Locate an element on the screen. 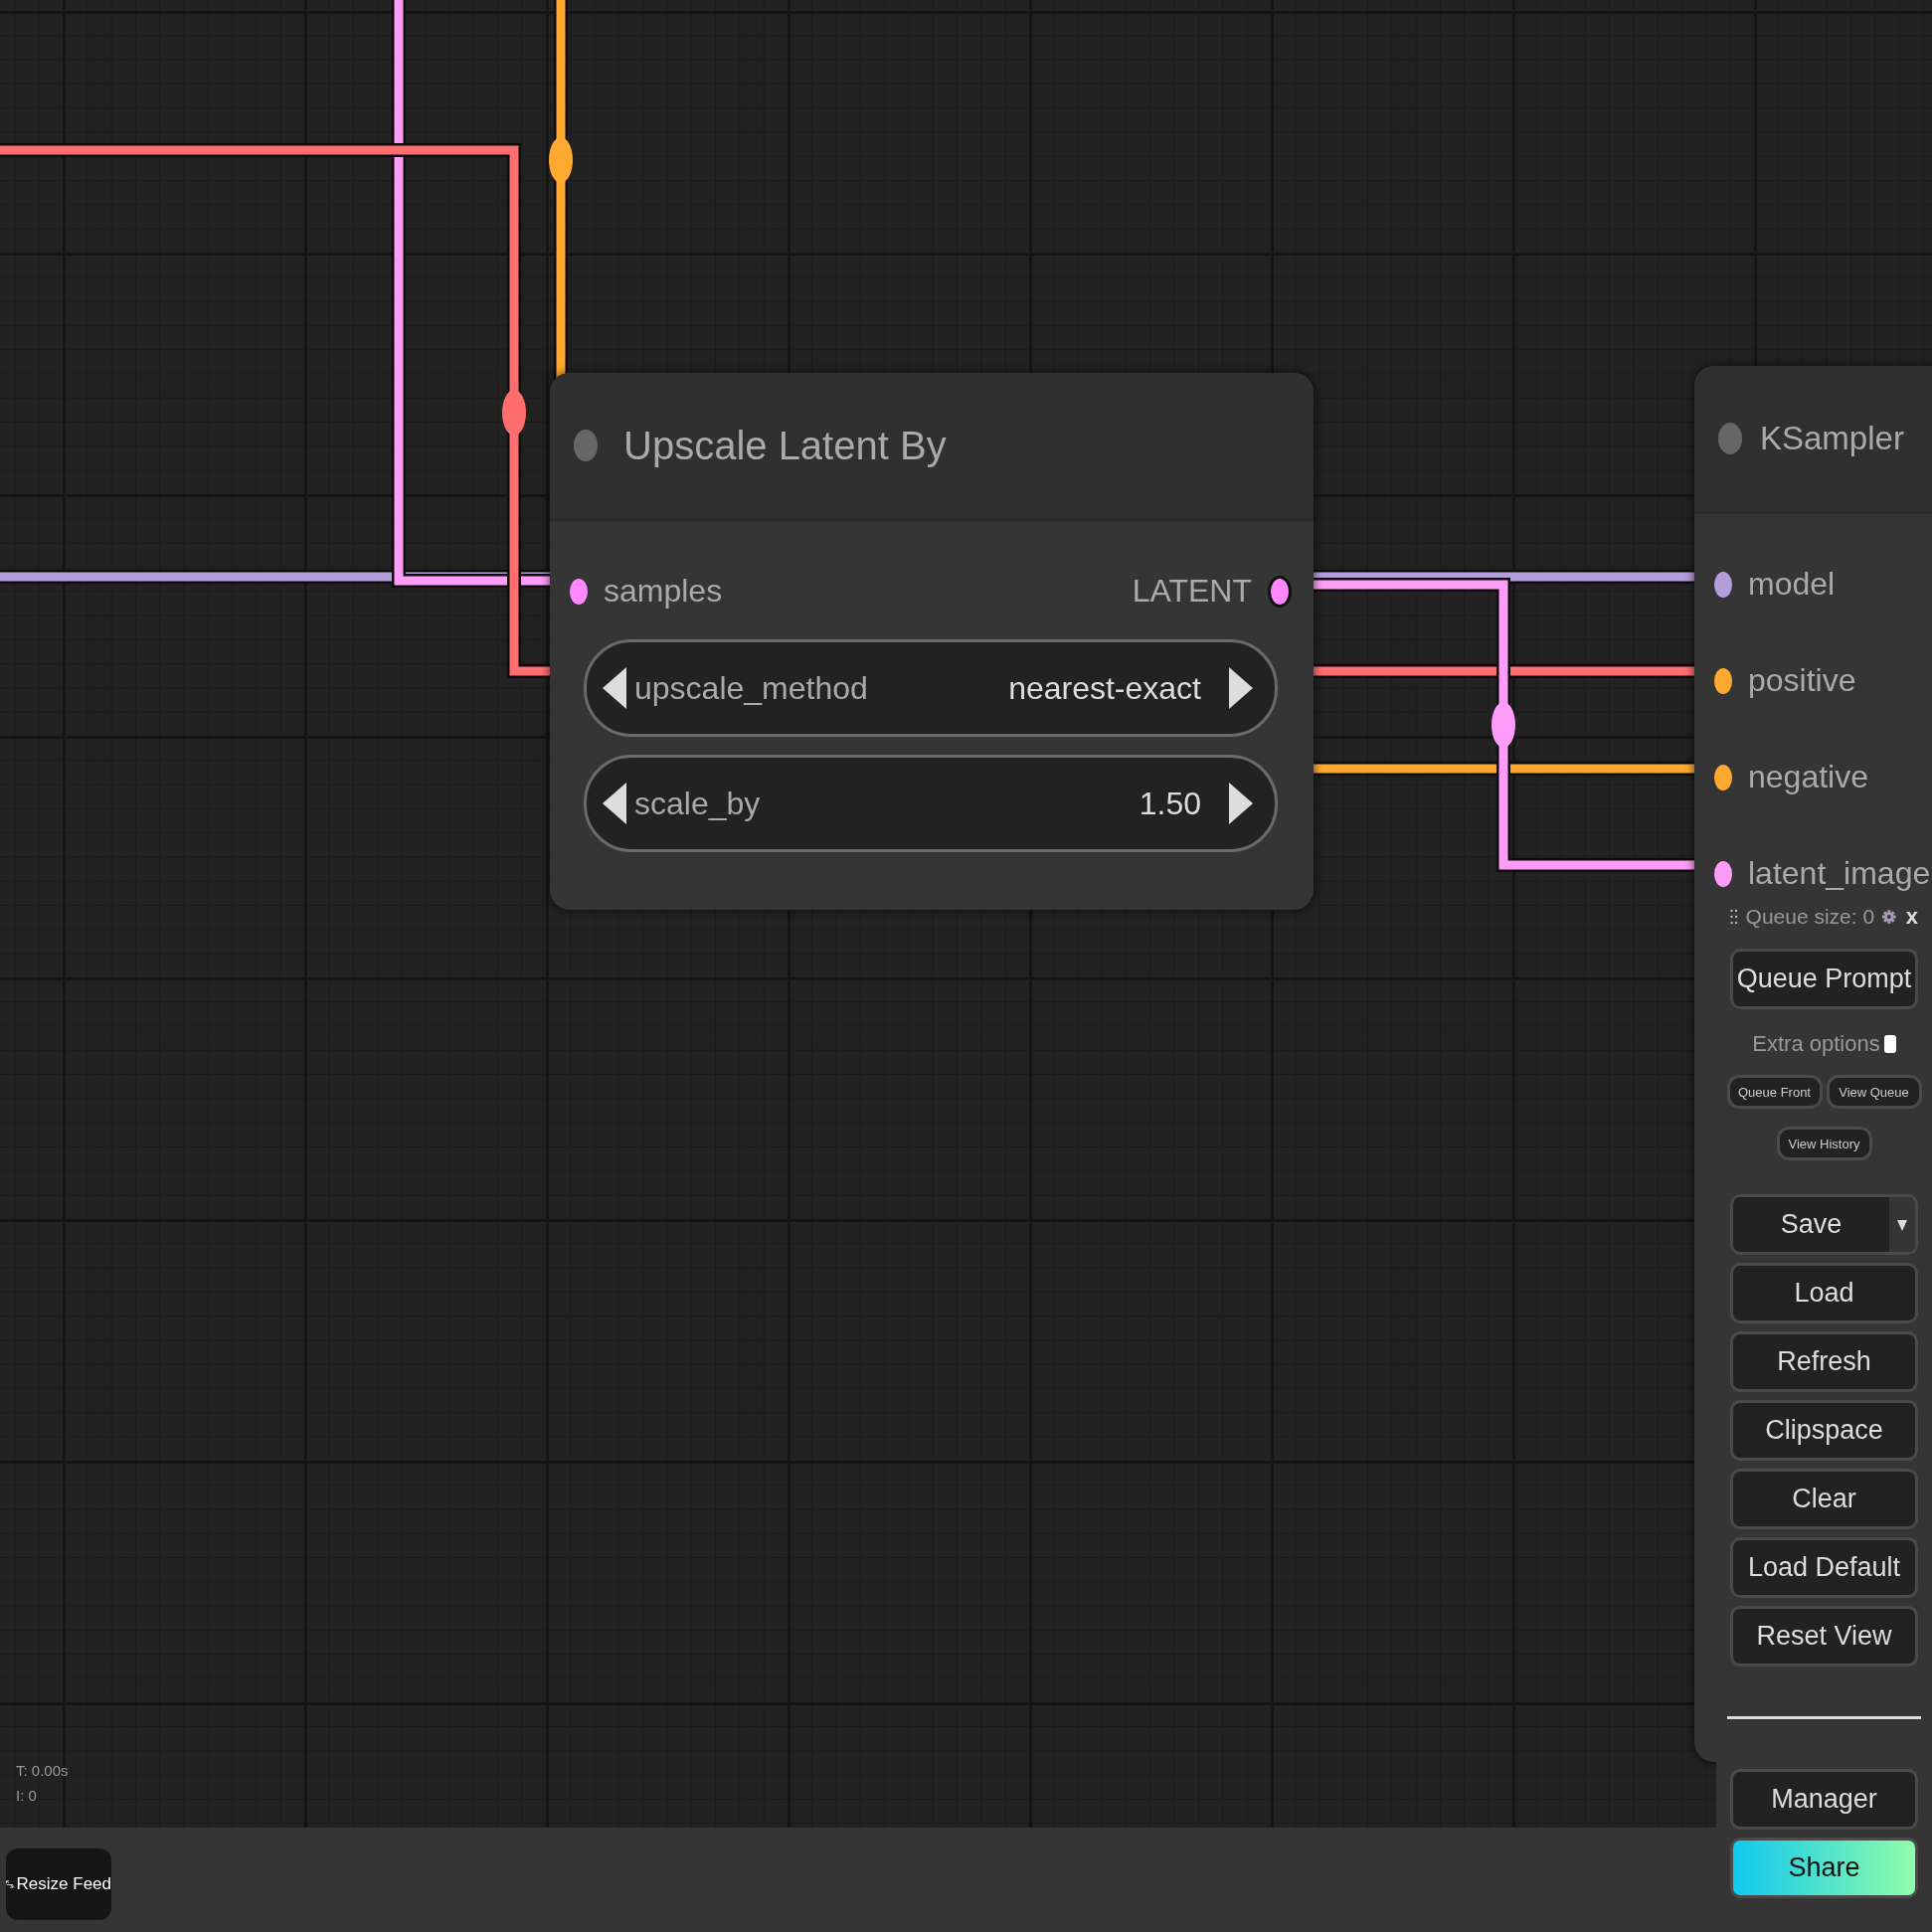  resize-feed-button: Resize Feed is located at coordinates (59, 1884).